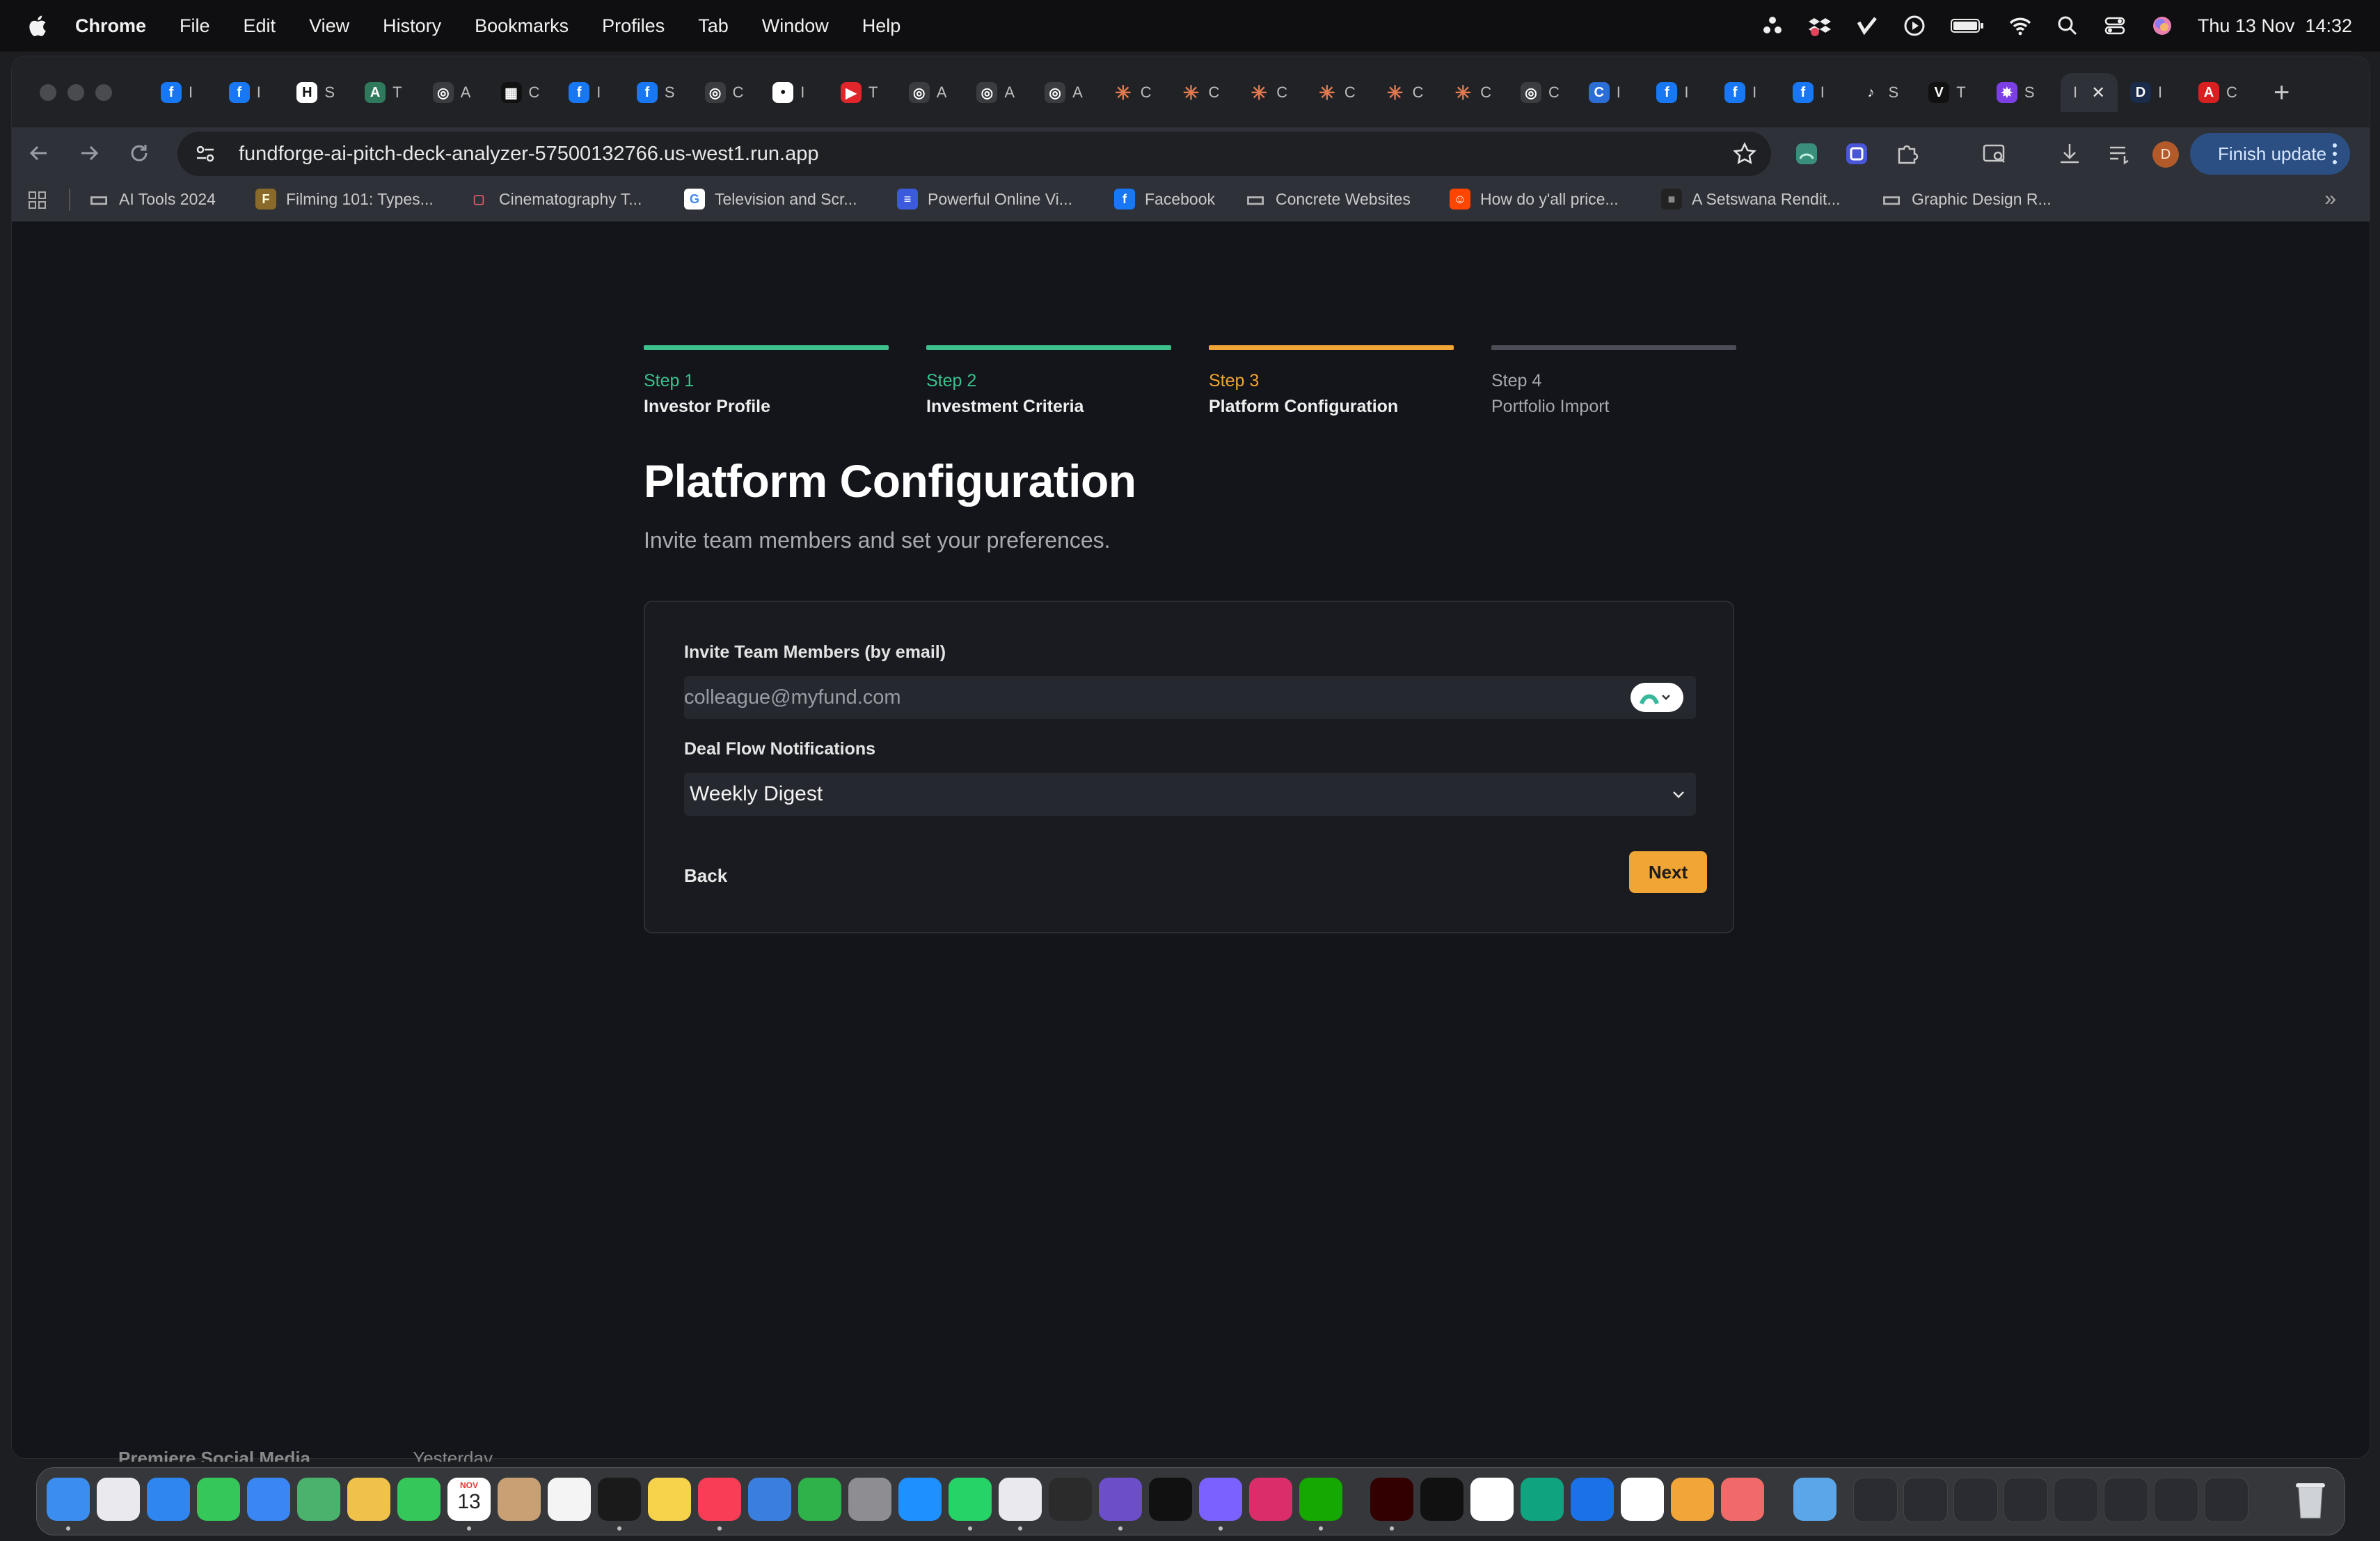 Image resolution: width=2380 pixels, height=1541 pixels. What do you see at coordinates (260, 26) in the screenshot?
I see `menu-edit: Edit` at bounding box center [260, 26].